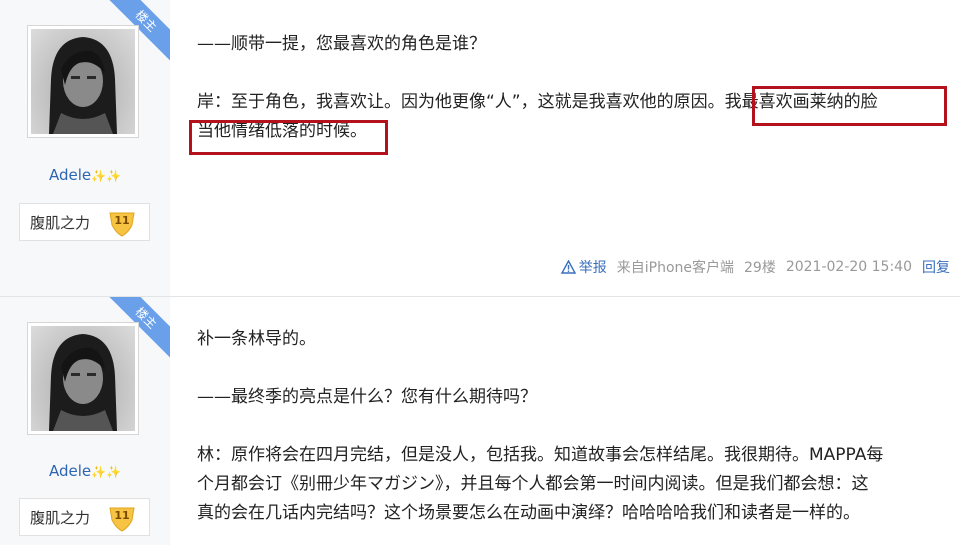  What do you see at coordinates (593, 267) in the screenshot?
I see `report-label: 举报` at bounding box center [593, 267].